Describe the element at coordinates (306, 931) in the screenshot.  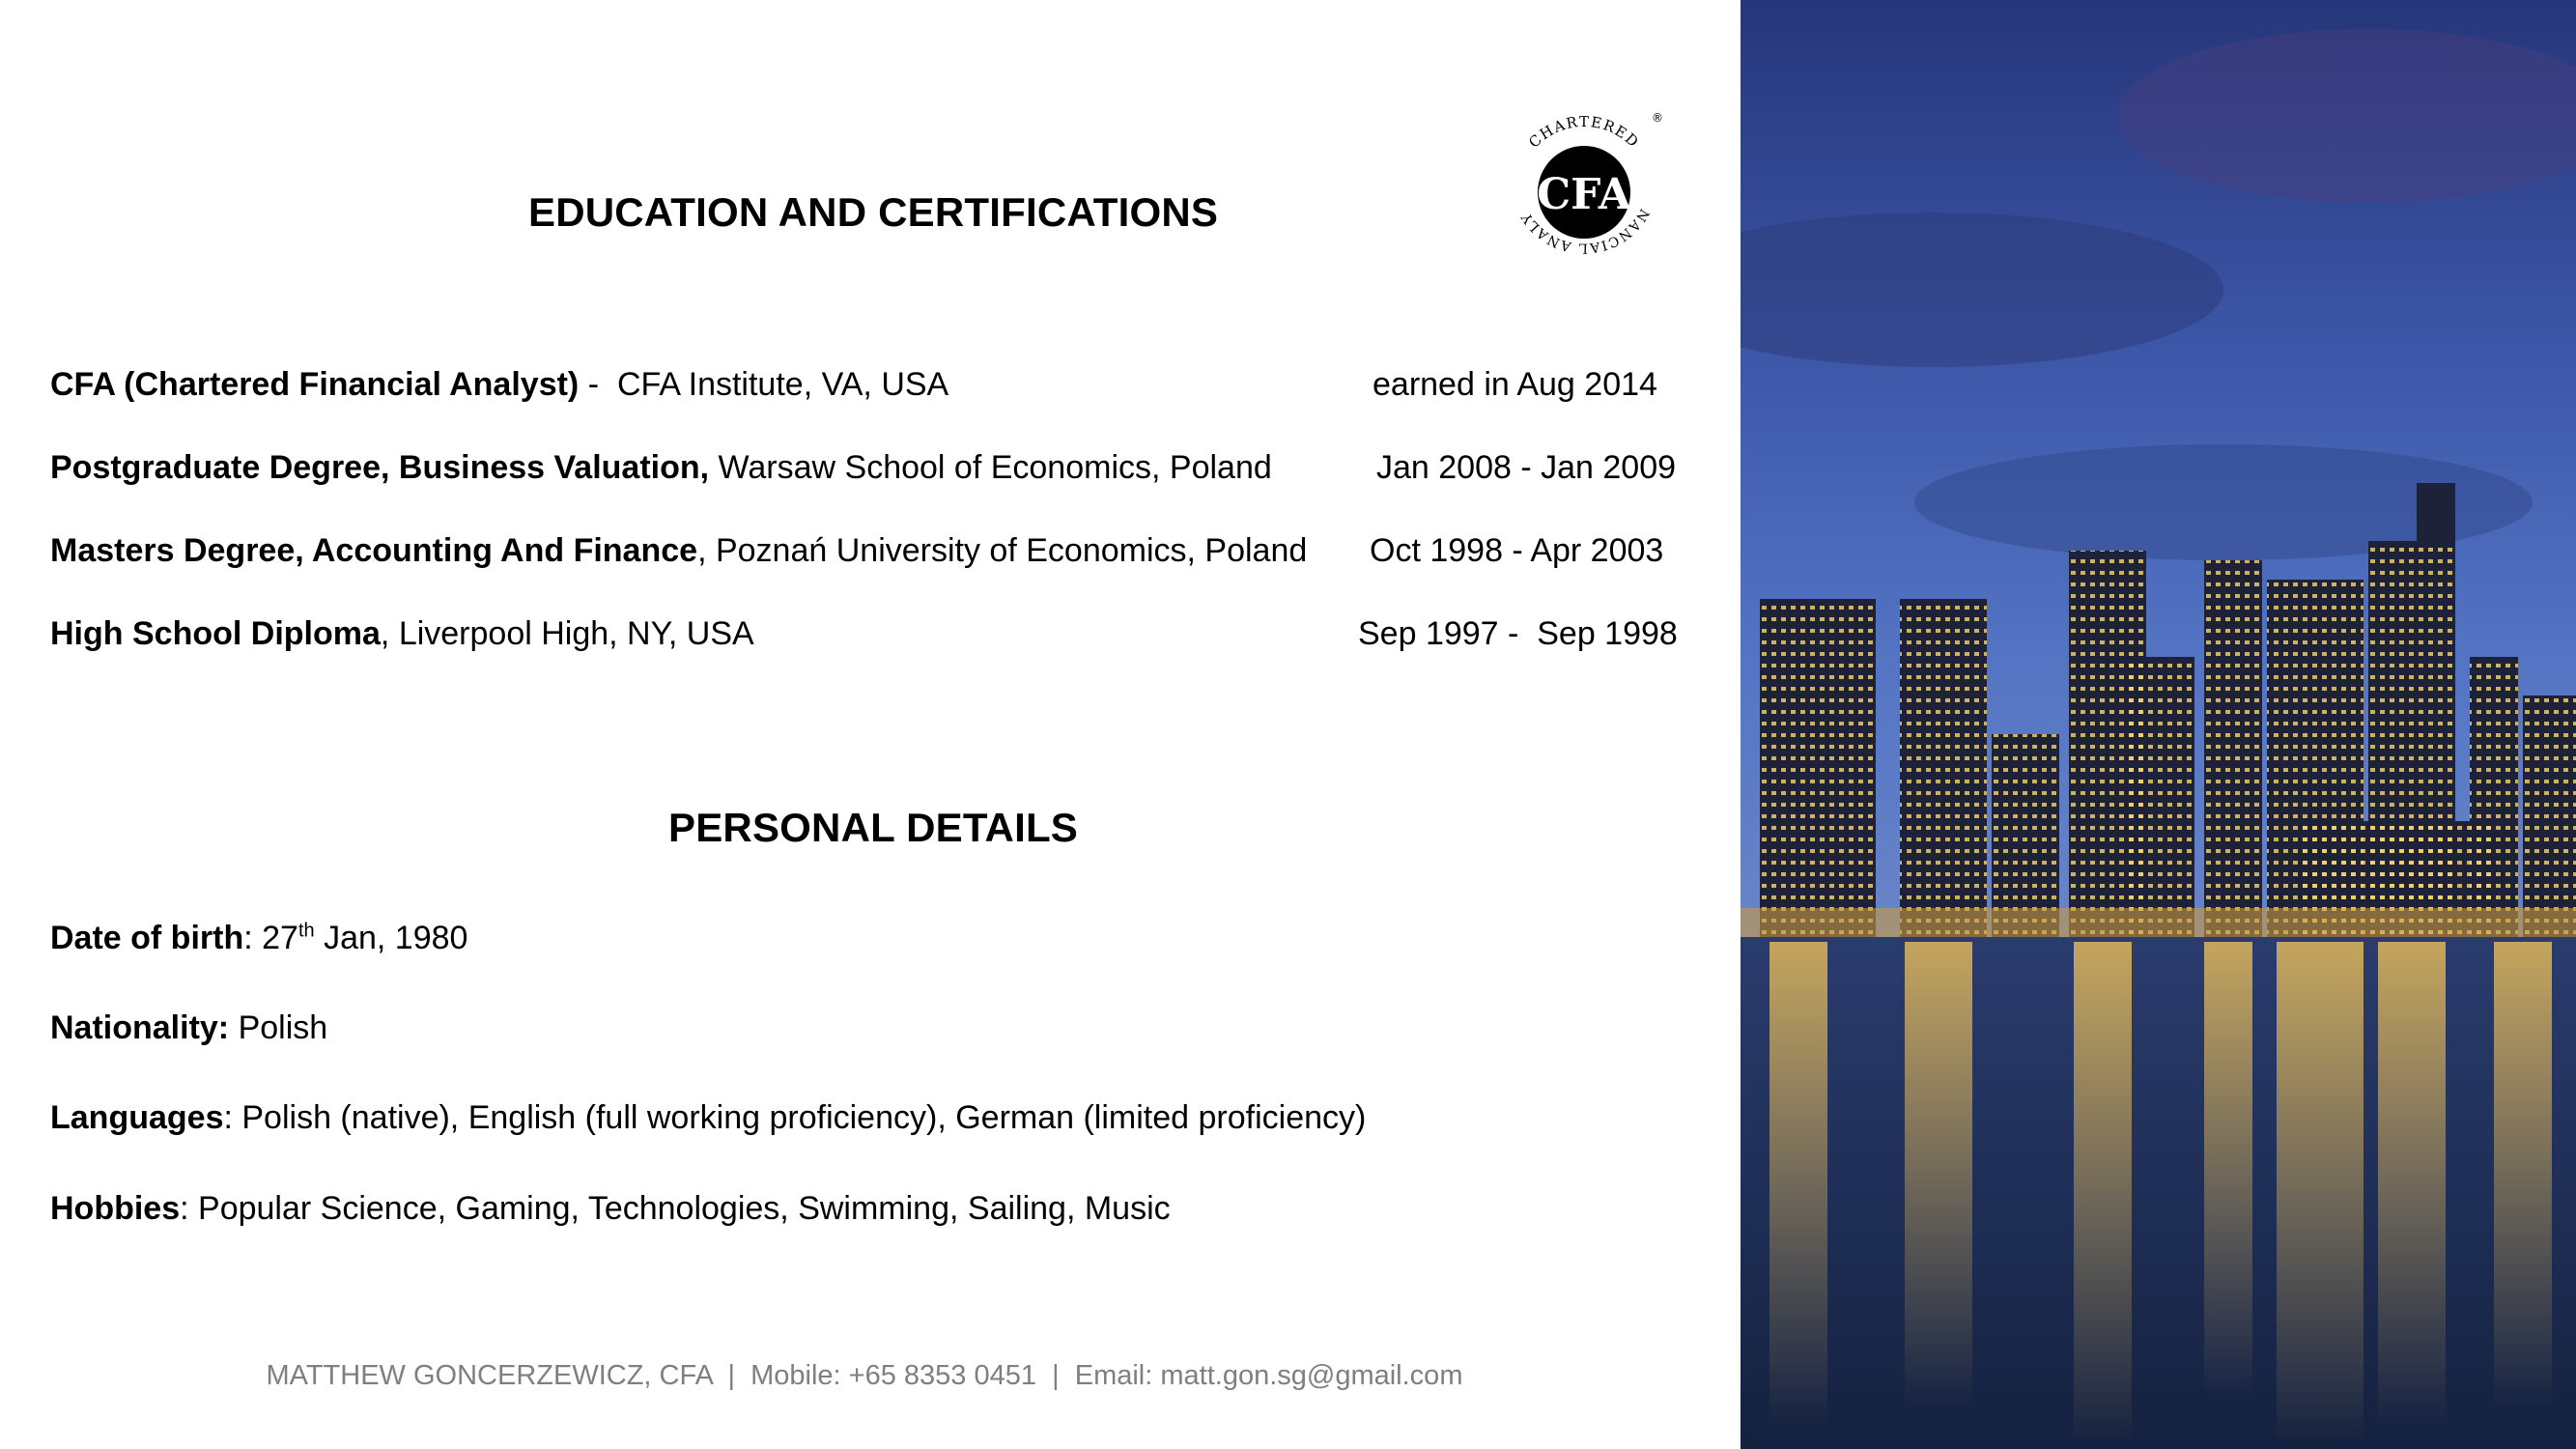
I see `dob-suffix: th` at that location.